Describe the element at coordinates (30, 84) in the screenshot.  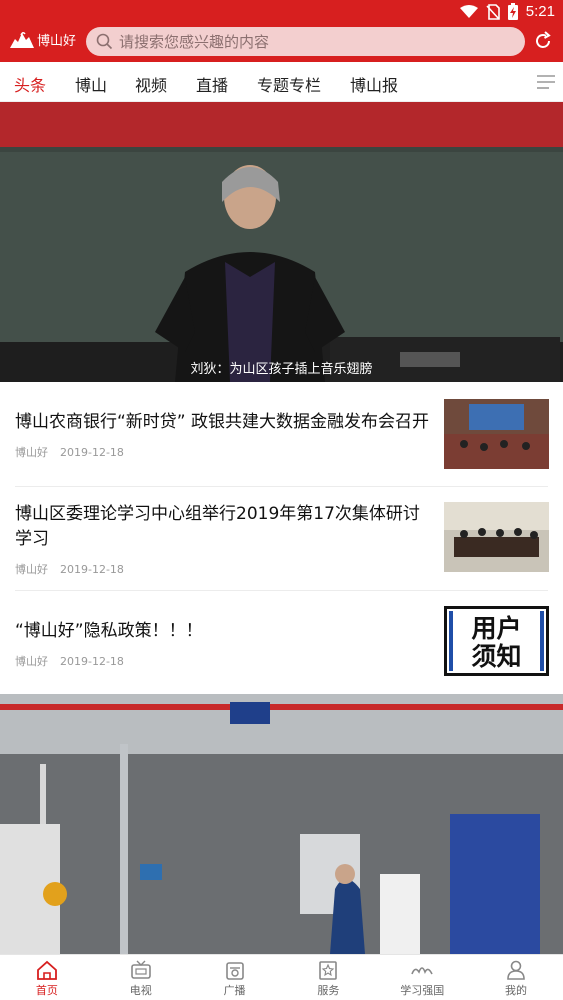
I see `tab-headlines: 头条` at that location.